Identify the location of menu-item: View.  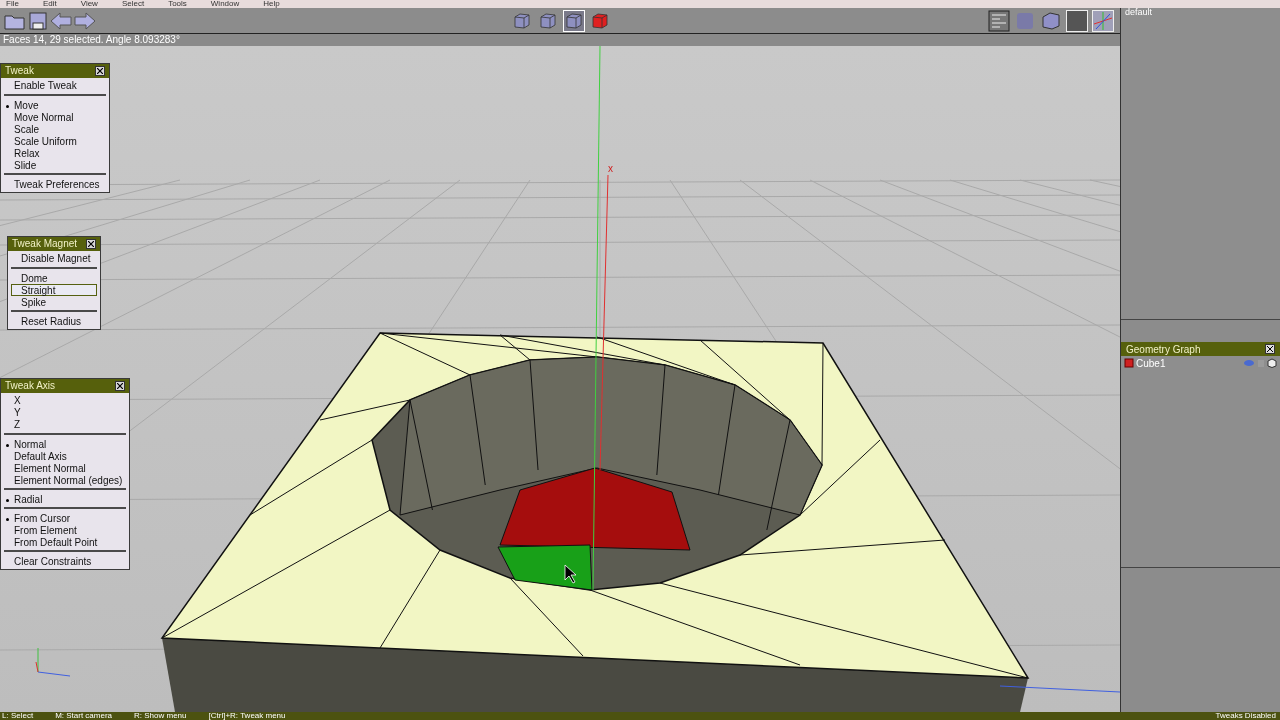
(89, 4).